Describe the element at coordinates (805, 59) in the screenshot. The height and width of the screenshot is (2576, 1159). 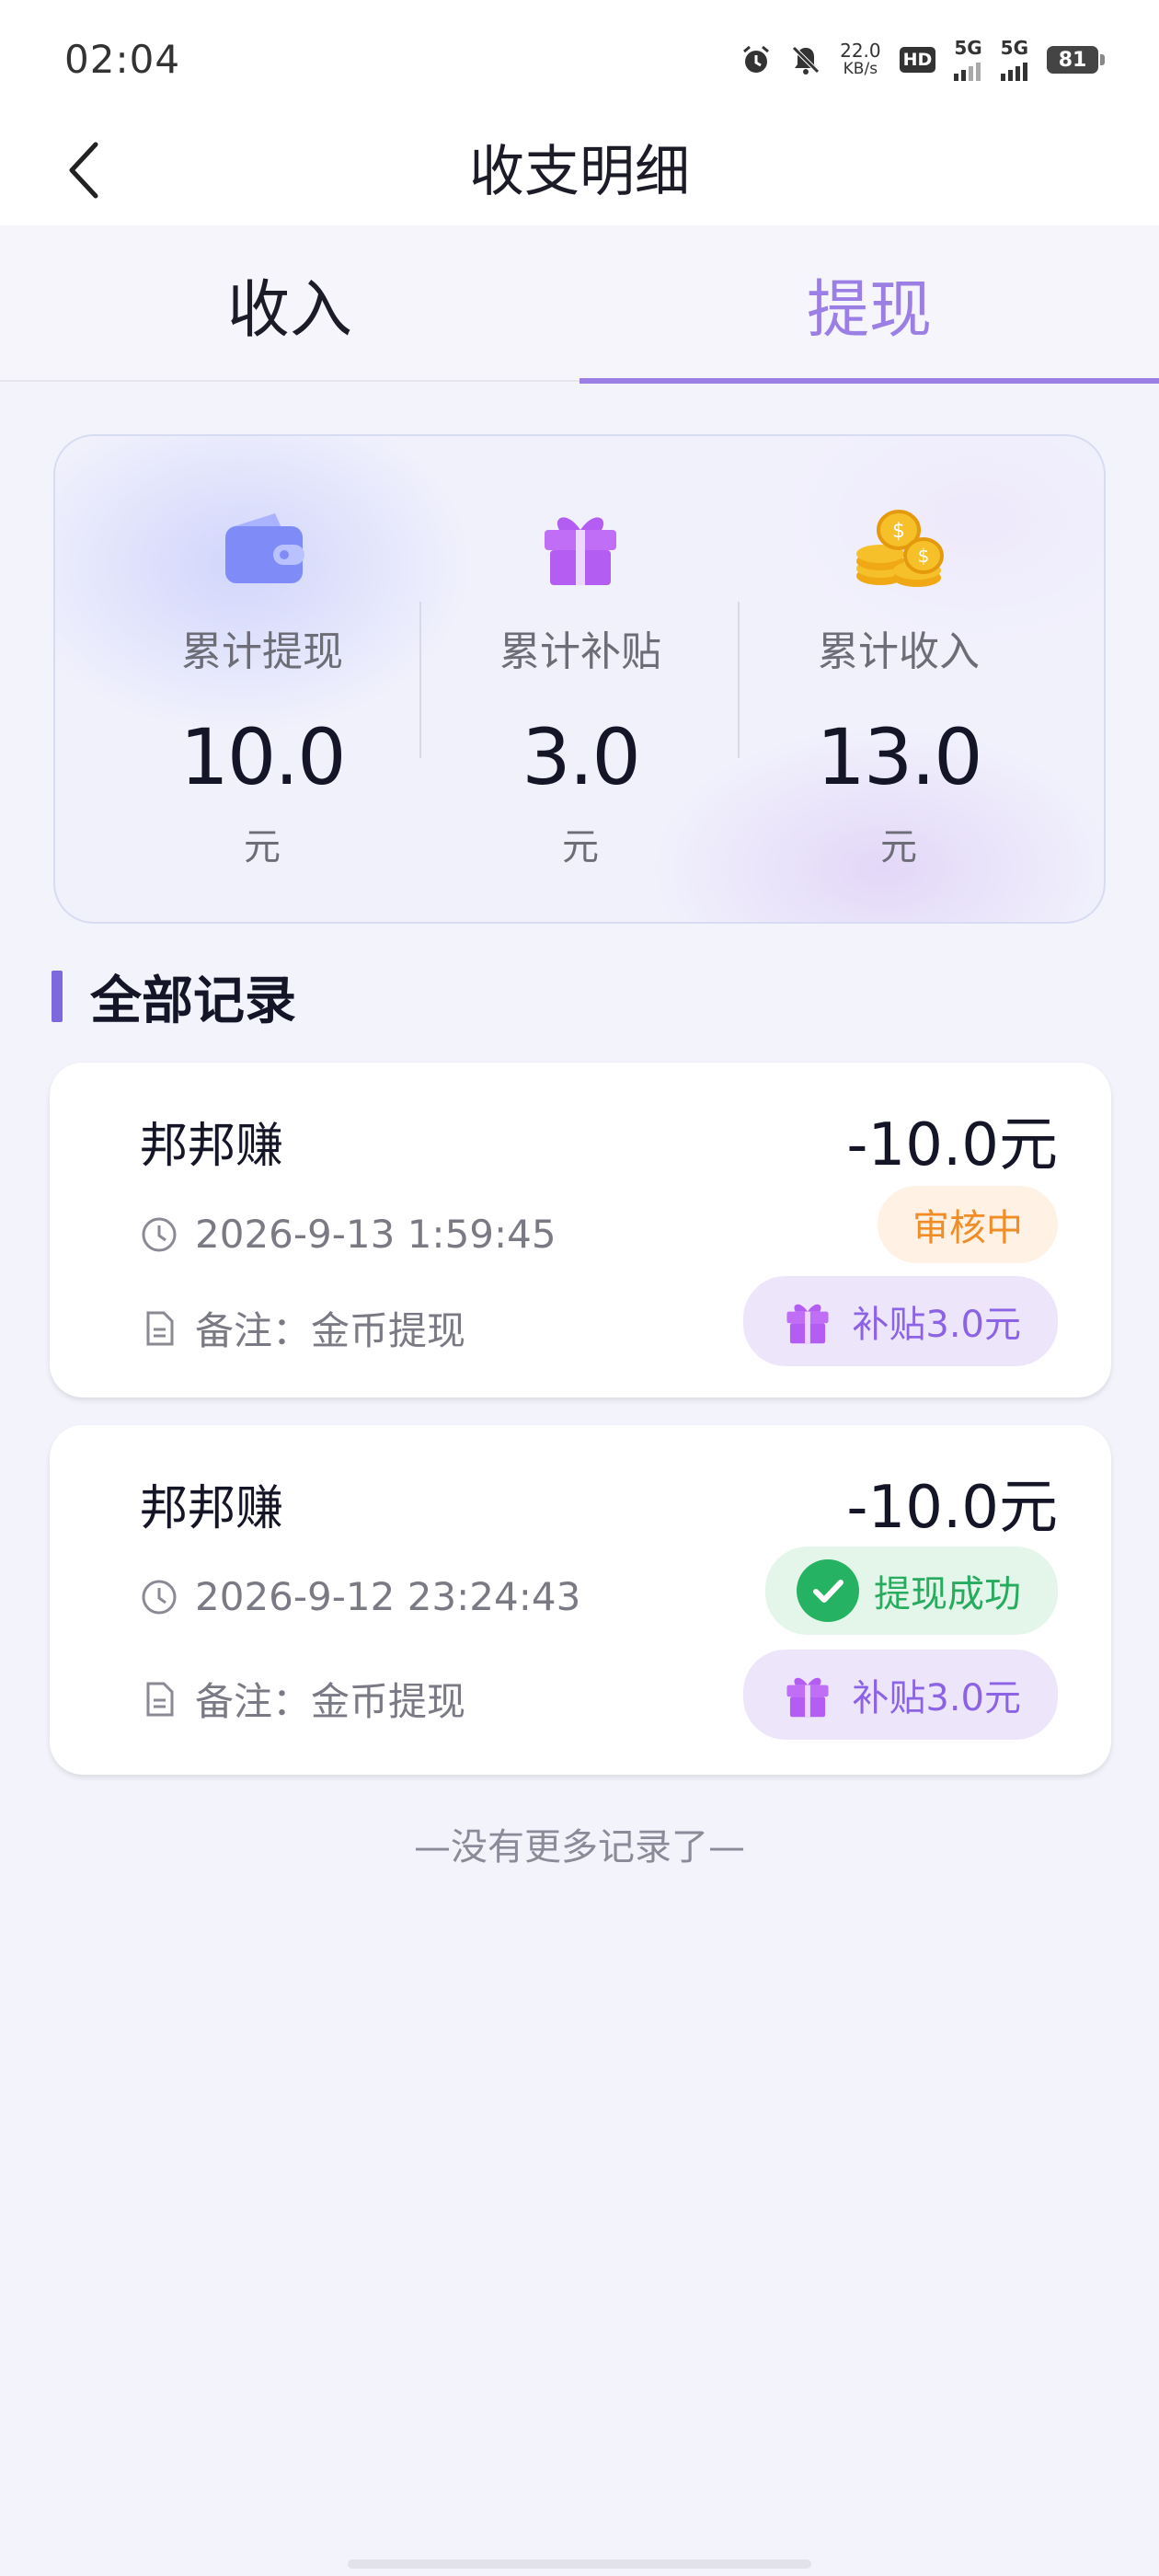
I see `mute-icon` at that location.